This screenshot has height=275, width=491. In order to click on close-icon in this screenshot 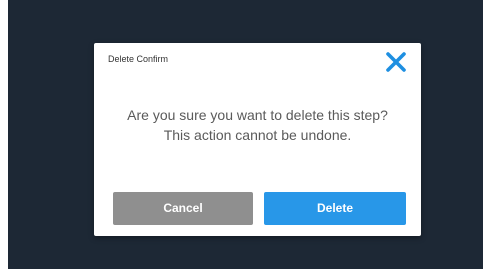, I will do `click(396, 62)`.